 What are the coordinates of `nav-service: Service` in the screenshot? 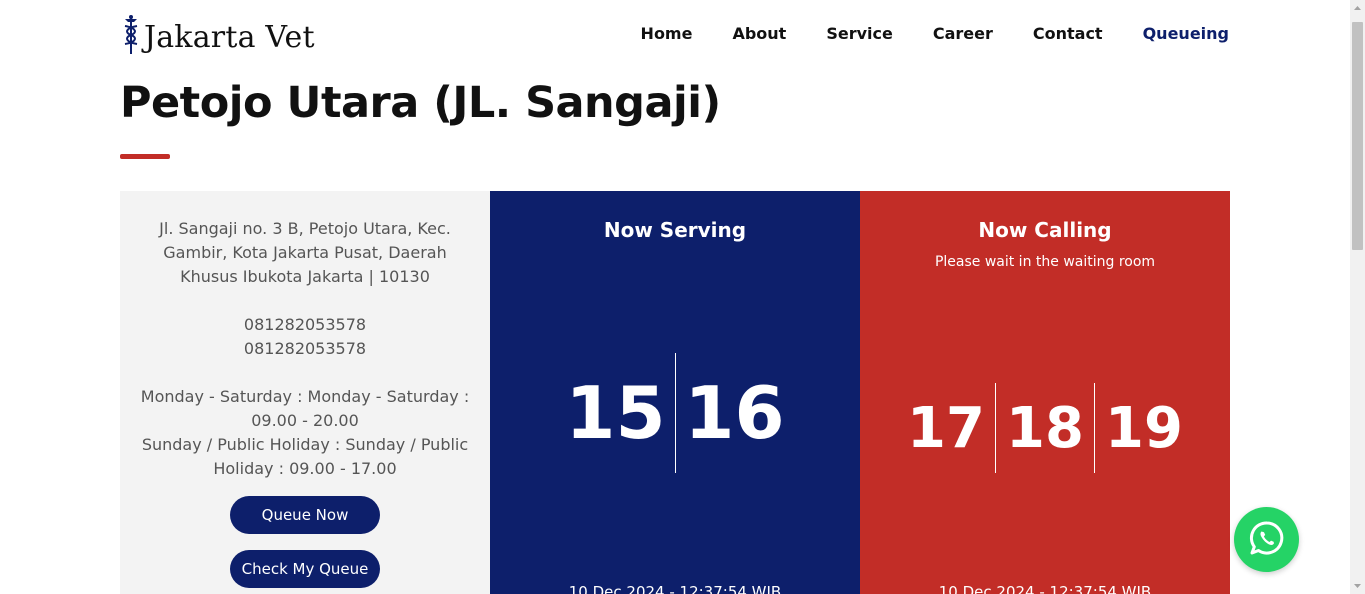 It's located at (859, 33).